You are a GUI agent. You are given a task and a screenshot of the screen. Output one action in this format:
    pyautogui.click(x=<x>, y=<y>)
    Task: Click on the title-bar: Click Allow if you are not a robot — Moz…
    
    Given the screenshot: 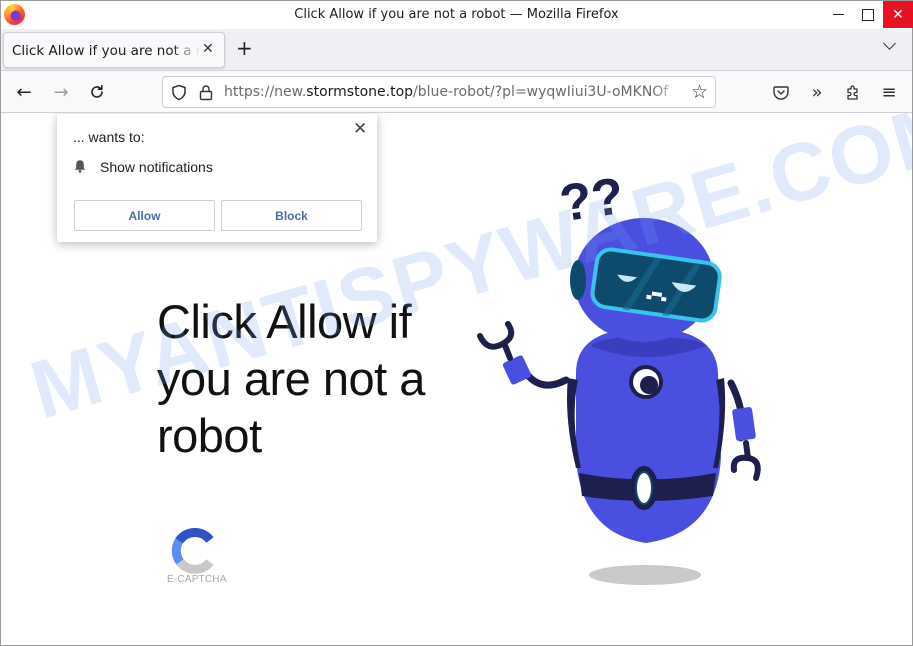 What is the action you would take?
    pyautogui.click(x=457, y=15)
    